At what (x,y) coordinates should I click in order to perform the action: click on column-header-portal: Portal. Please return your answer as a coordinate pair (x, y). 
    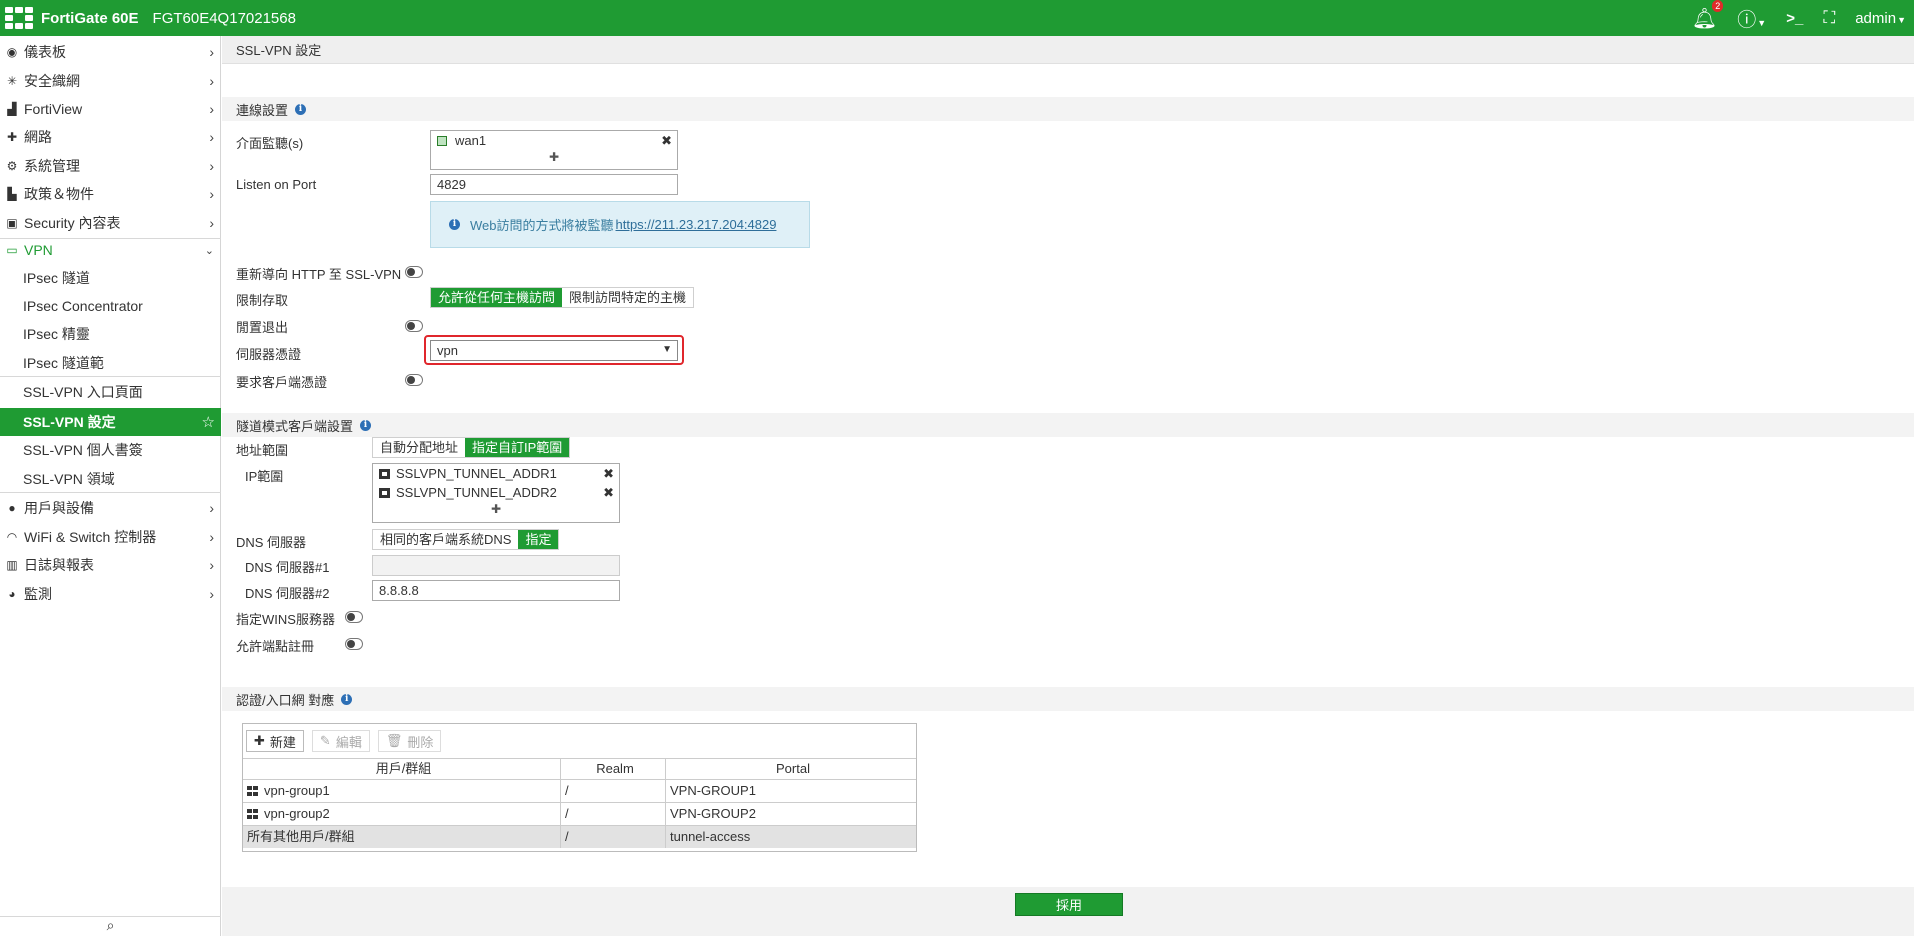
    Looking at the image, I should click on (791, 769).